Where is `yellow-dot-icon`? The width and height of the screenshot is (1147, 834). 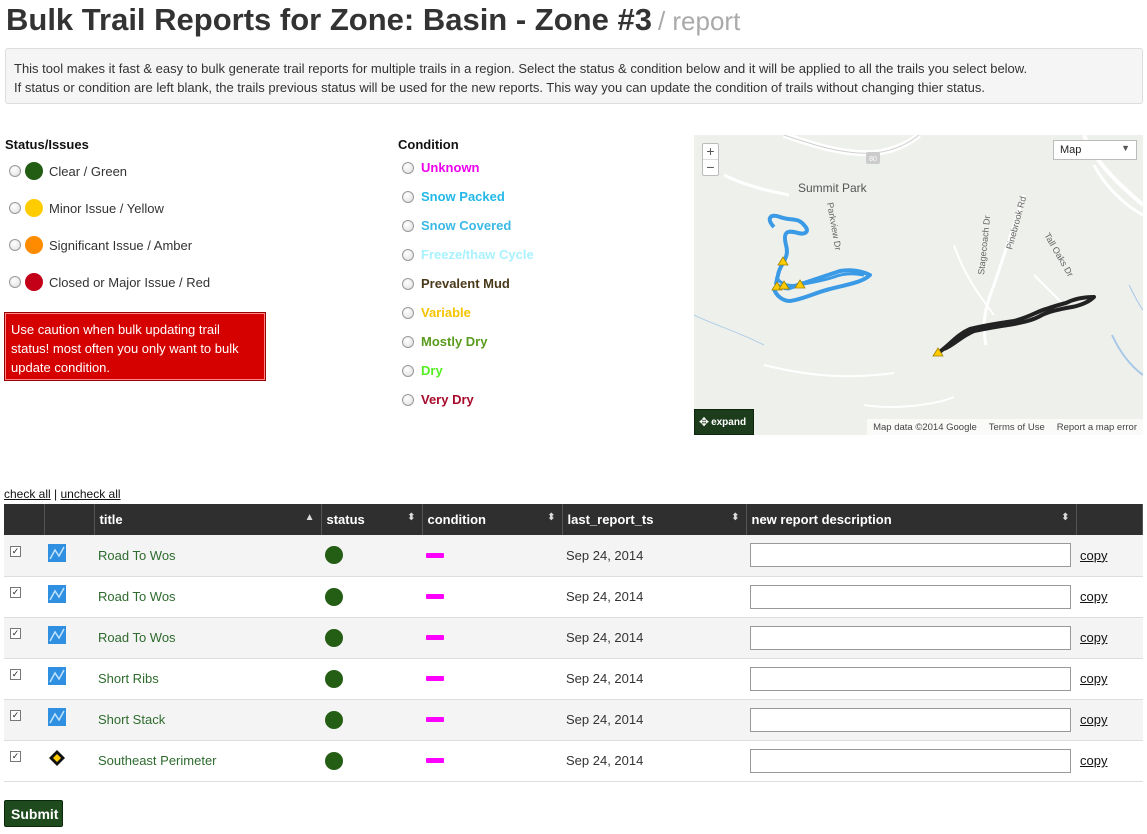 yellow-dot-icon is located at coordinates (34, 208).